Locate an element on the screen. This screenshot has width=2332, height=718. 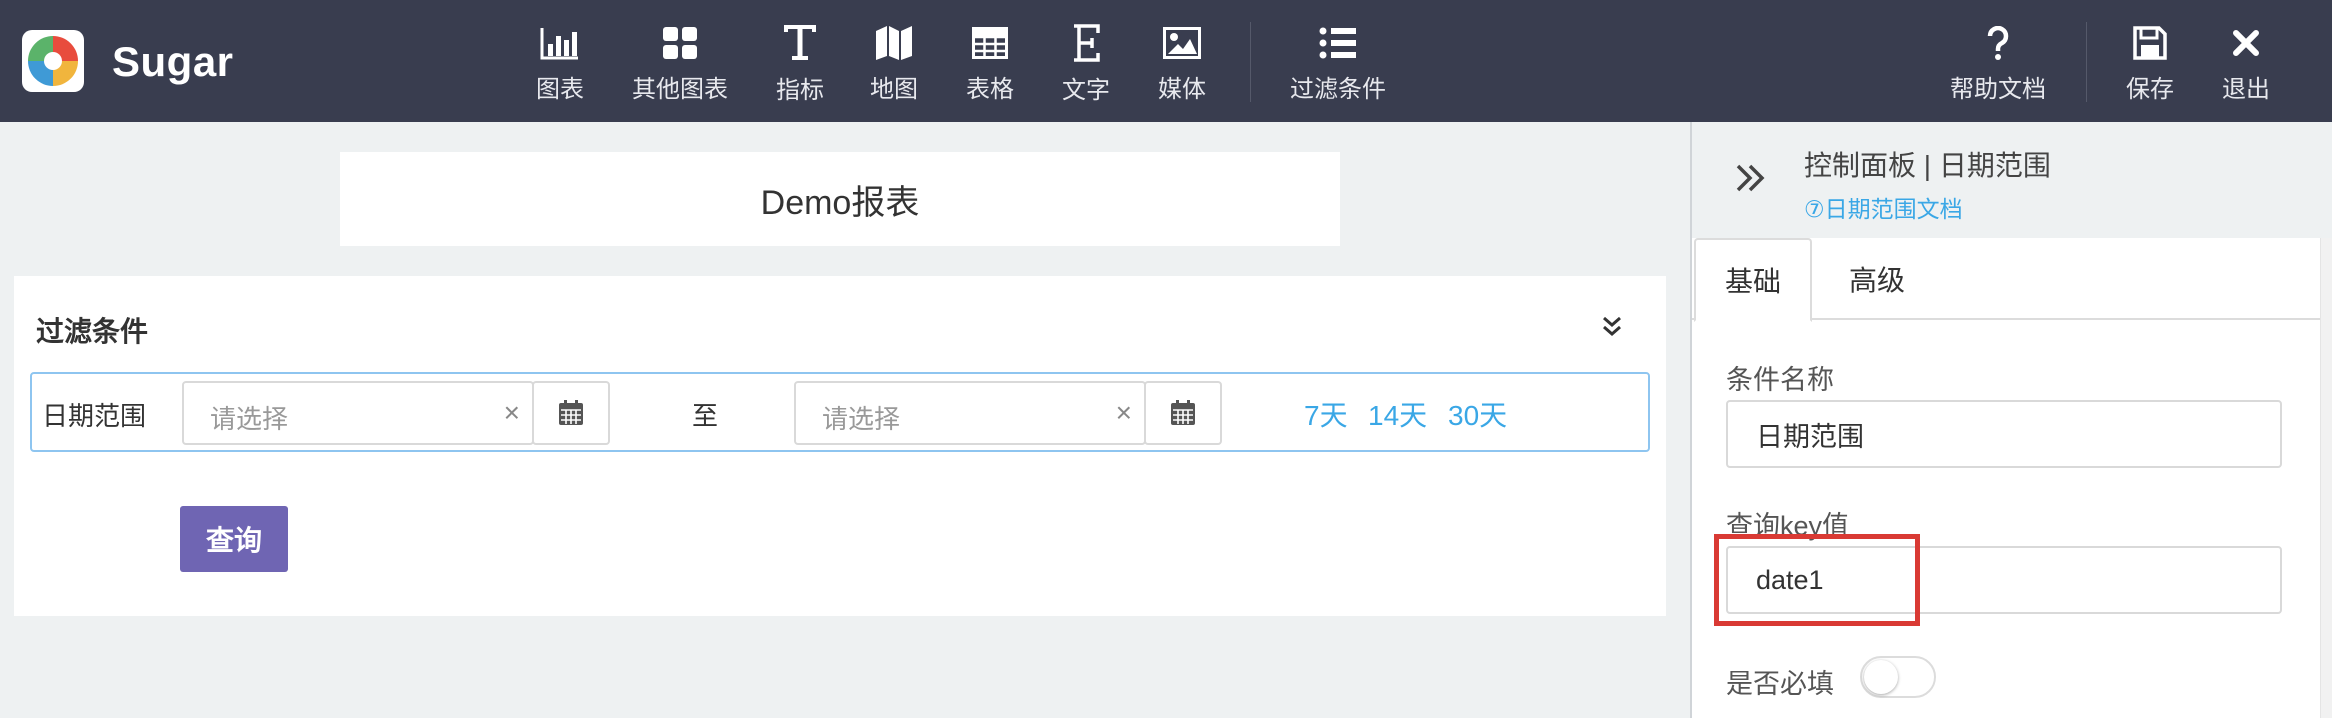
filter-title: 过滤条件 is located at coordinates (92, 331).